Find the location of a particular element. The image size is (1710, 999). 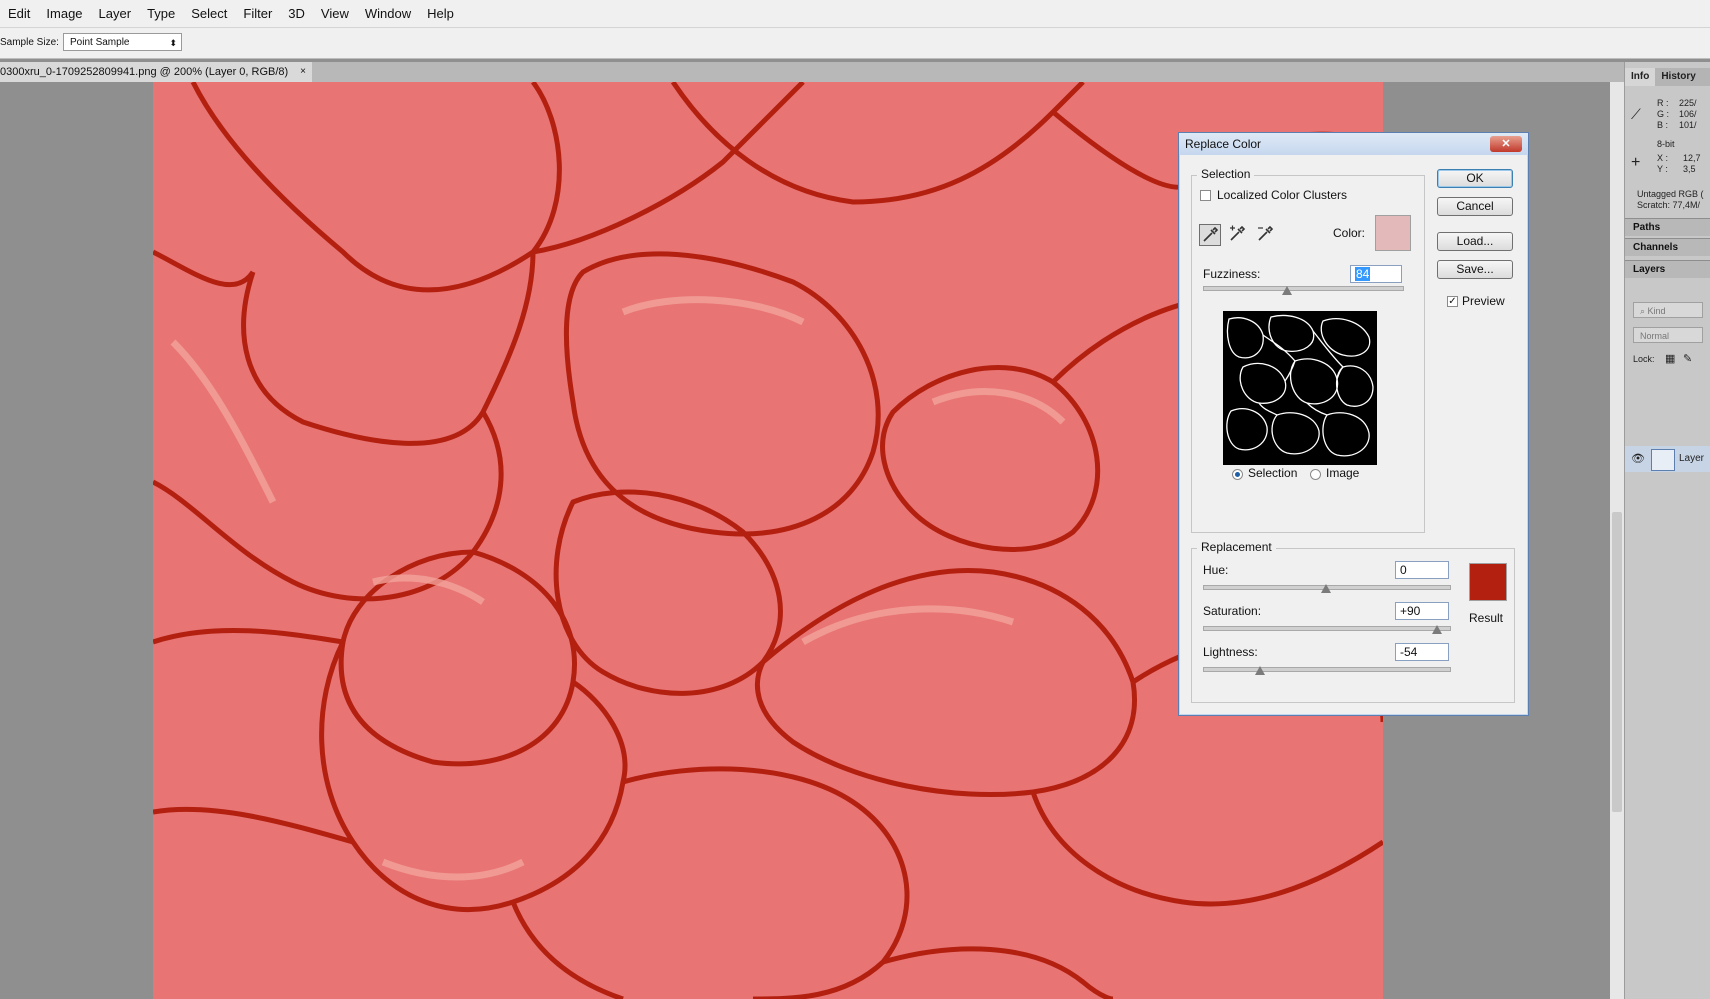

scrollbar-thumb is located at coordinates (1617, 662).